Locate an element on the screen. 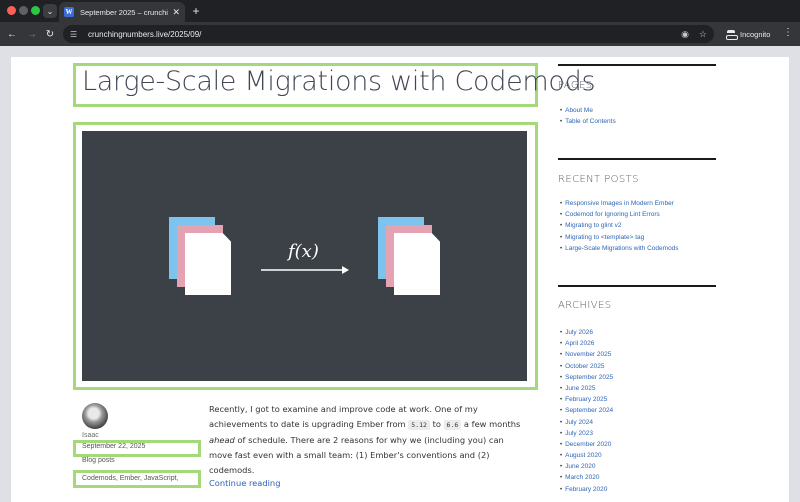 This screenshot has width=800, height=502. post-tags: Codemods, Ember, JavaScript, is located at coordinates (141, 478).